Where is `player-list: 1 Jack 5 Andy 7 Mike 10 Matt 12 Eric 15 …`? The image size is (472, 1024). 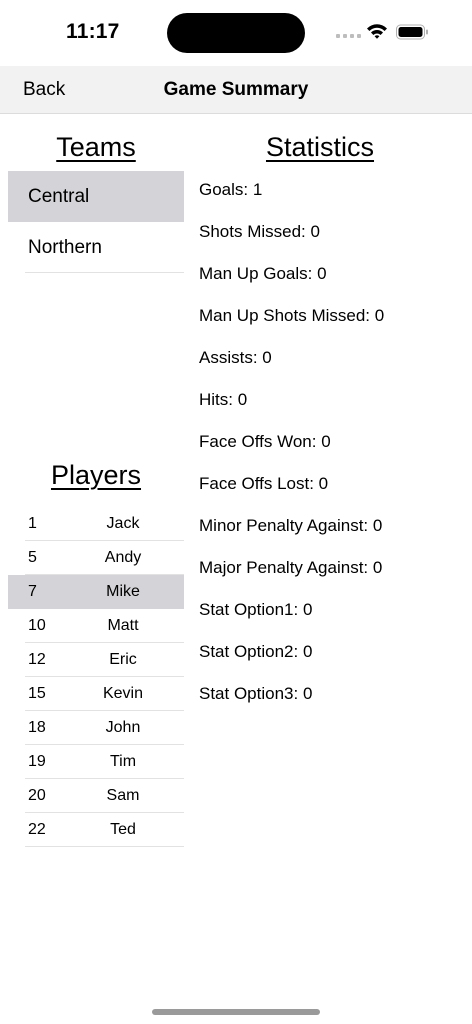 player-list: 1 Jack 5 Andy 7 Mike 10 Matt 12 Eric 15 … is located at coordinates (96, 677).